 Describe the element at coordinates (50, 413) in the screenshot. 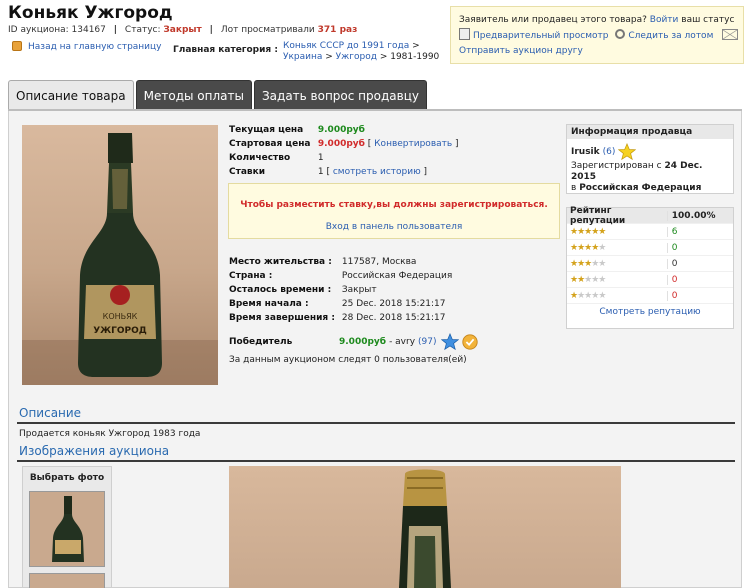

I see `description-heading: Описание` at that location.